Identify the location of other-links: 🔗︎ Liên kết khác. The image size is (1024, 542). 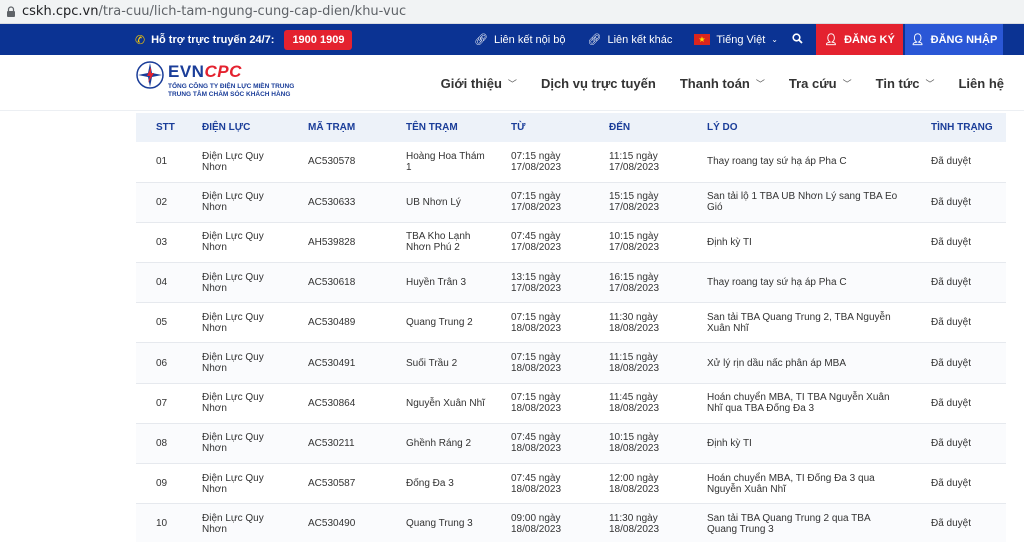
(630, 40).